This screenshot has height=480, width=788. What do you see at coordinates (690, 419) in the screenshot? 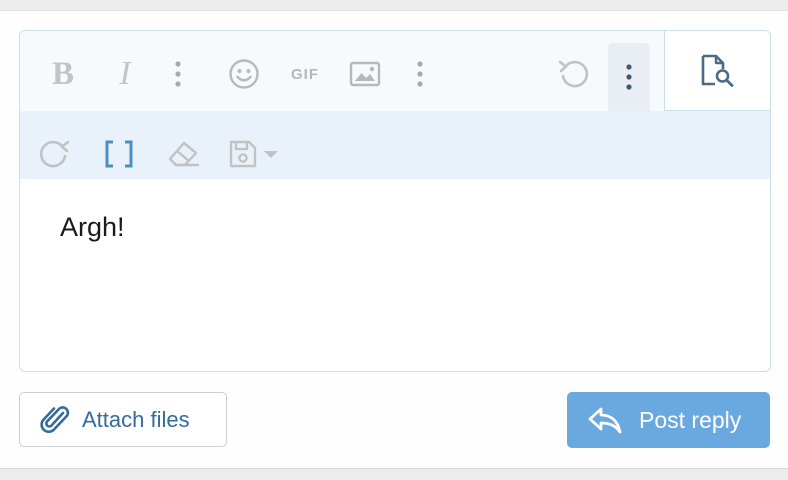
I see `post-reply-label: Post reply` at bounding box center [690, 419].